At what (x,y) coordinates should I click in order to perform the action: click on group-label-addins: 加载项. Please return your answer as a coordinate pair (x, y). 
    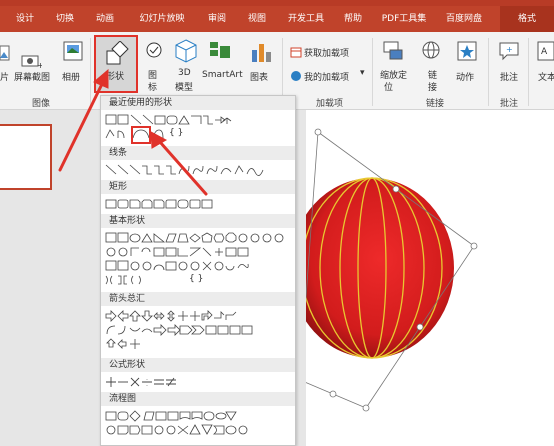
    Looking at the image, I should click on (330, 104).